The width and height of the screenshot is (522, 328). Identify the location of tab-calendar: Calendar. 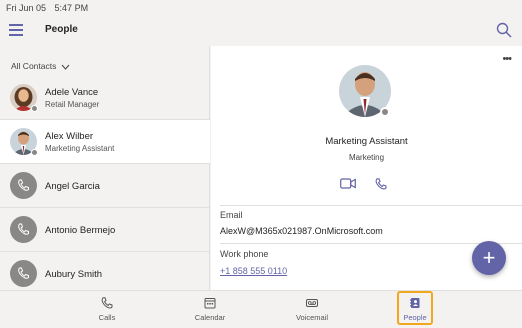
(210, 309).